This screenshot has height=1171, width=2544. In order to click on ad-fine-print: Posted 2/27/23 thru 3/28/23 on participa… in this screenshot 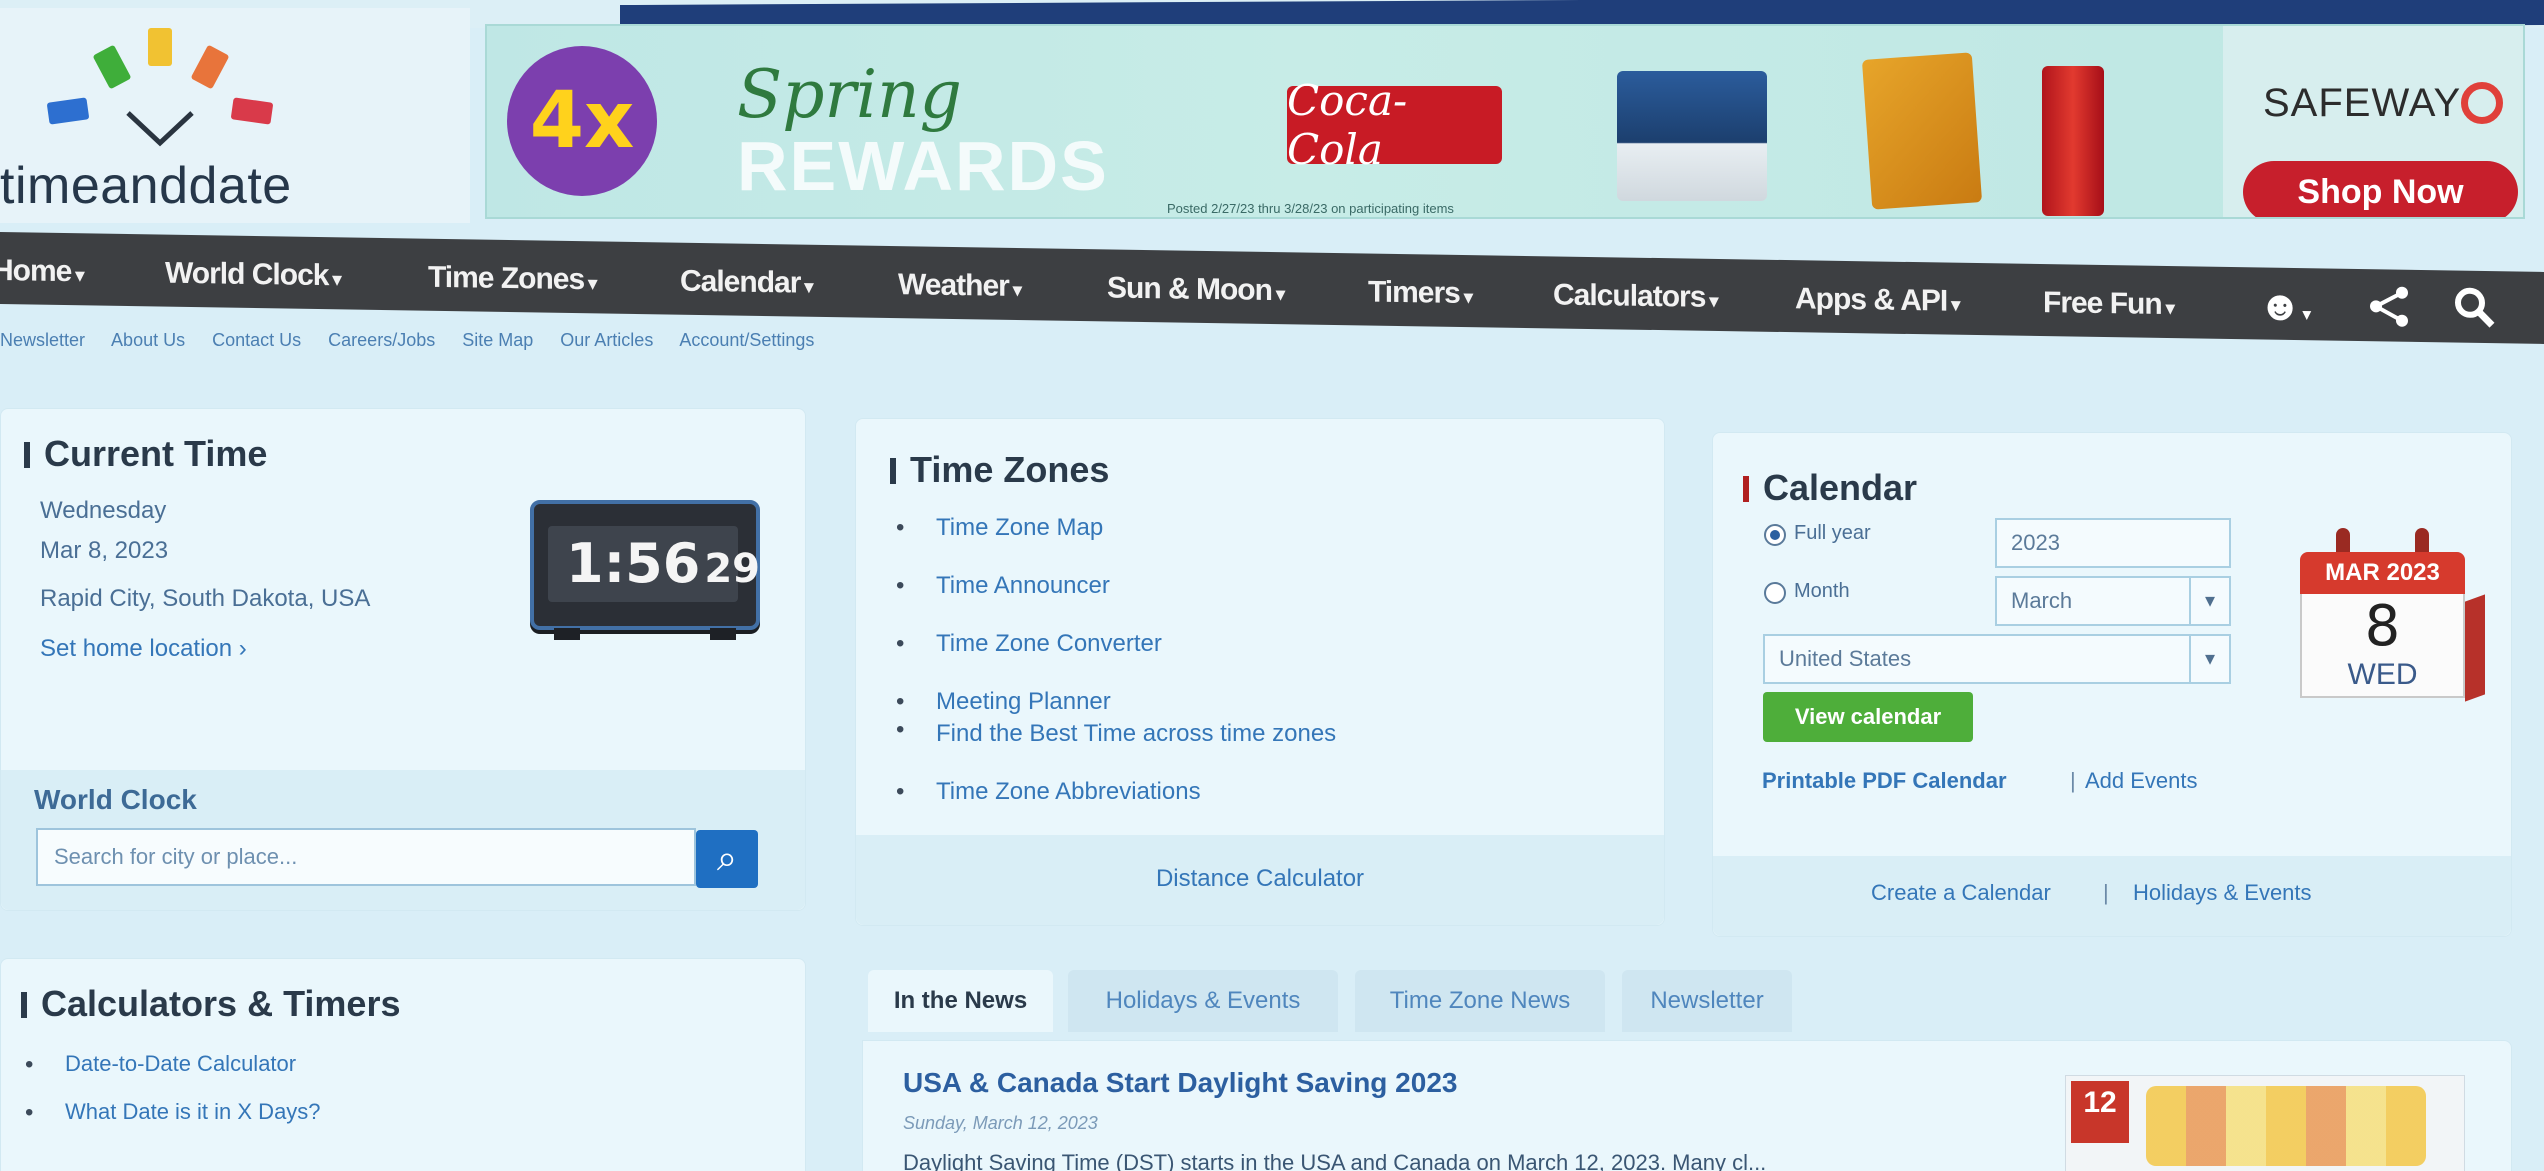, I will do `click(1310, 208)`.